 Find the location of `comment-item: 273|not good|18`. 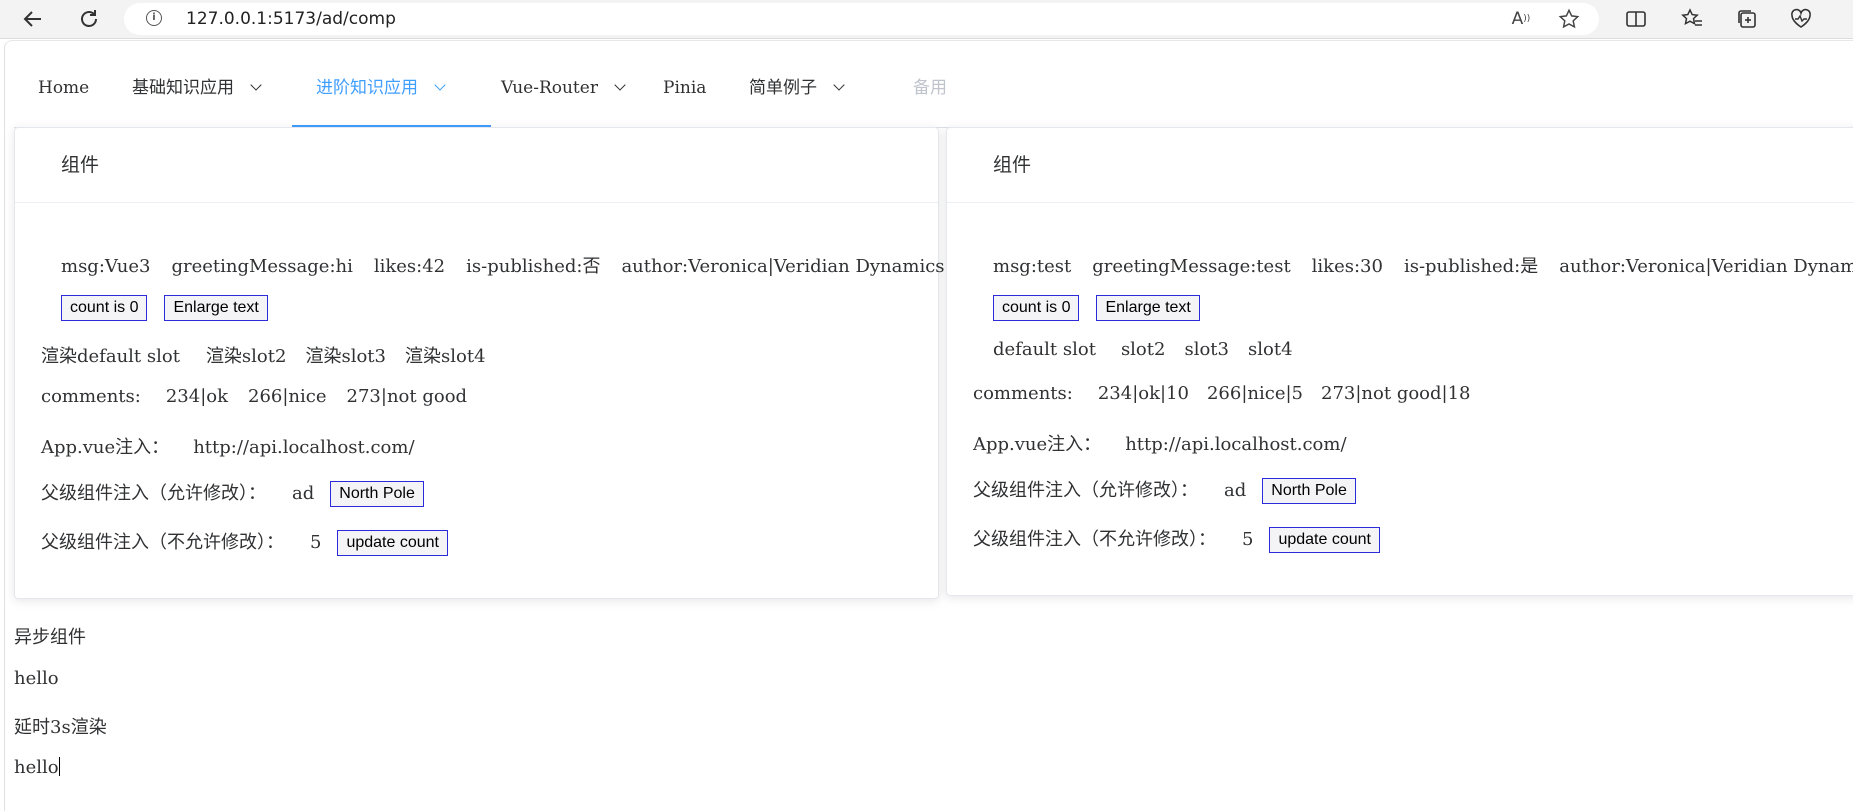

comment-item: 273|not good|18 is located at coordinates (1396, 393).